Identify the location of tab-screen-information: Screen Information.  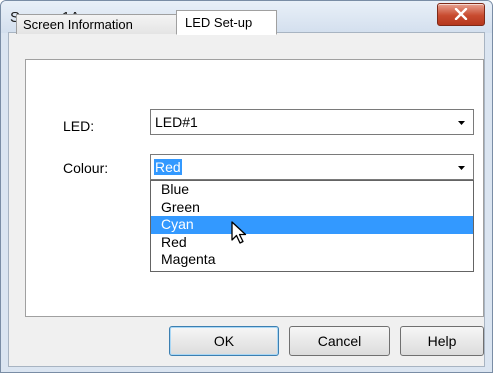
(96, 24).